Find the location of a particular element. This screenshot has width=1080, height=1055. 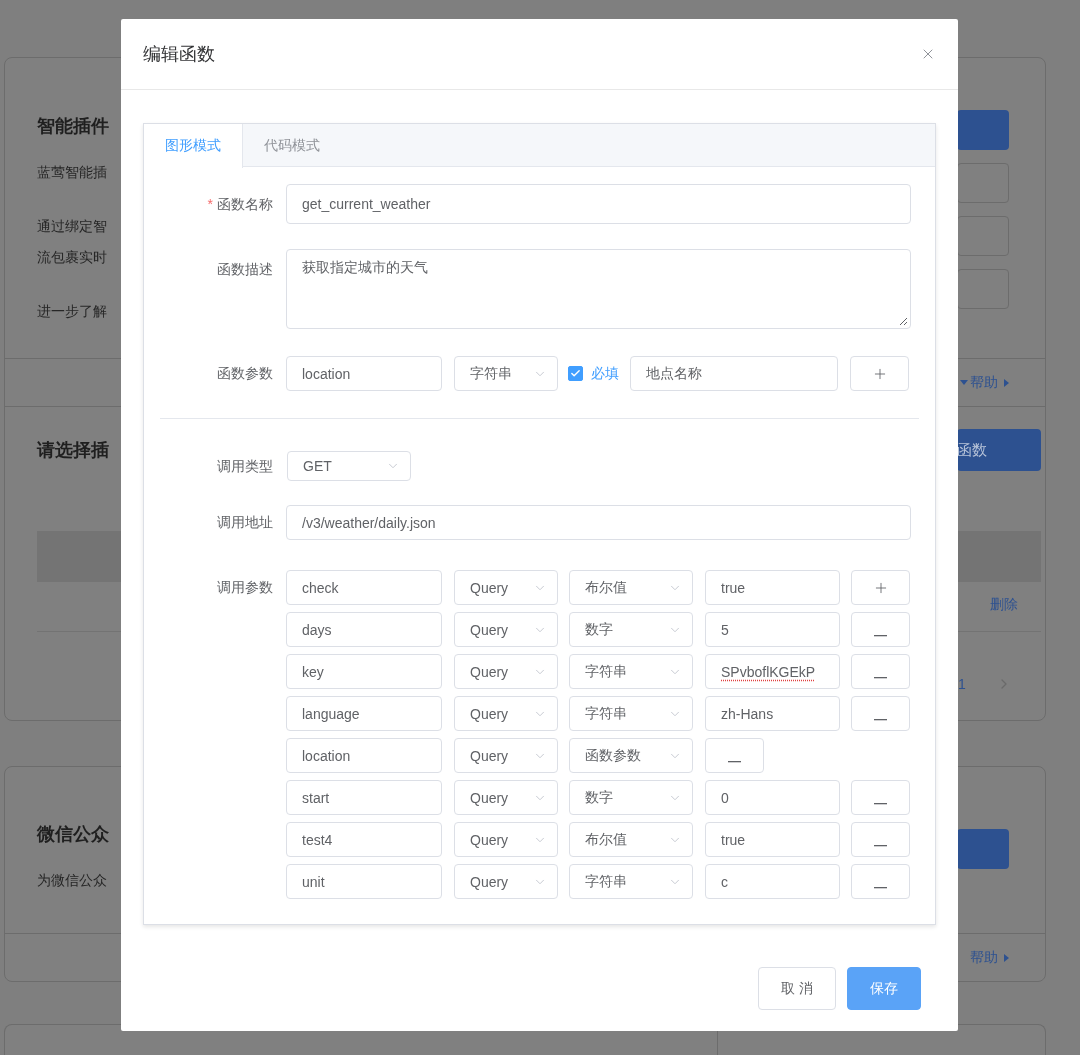

input-field: c is located at coordinates (772, 881).